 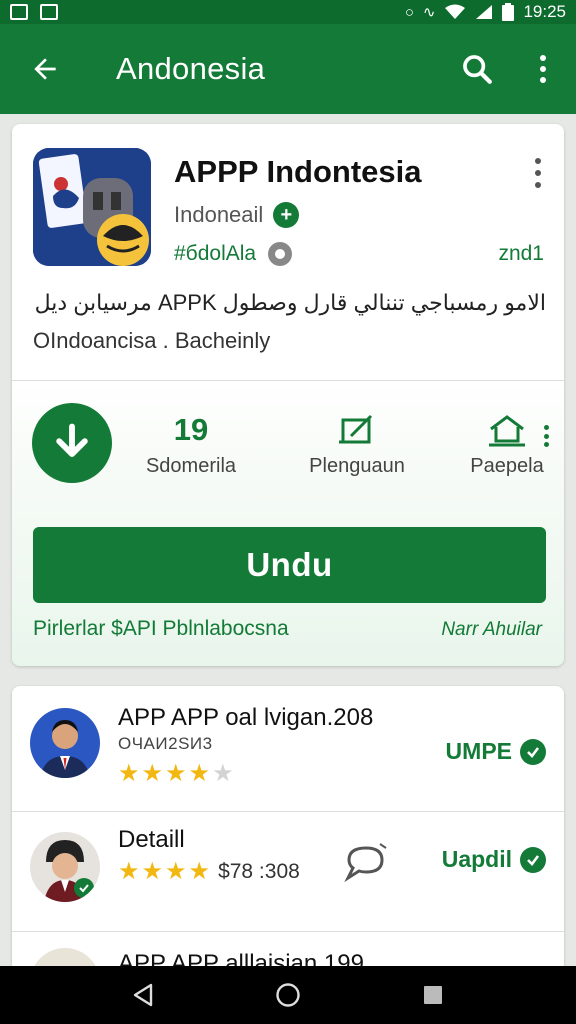 I want to click on stats-more-button, so click(x=546, y=436).